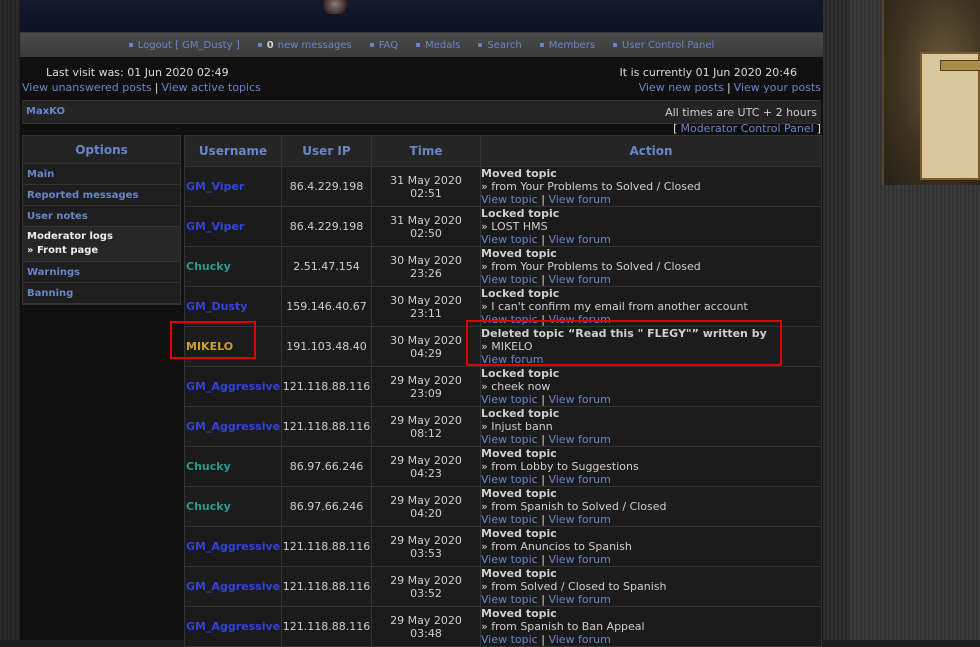  What do you see at coordinates (426, 633) in the screenshot?
I see `log-clock: 03:48` at bounding box center [426, 633].